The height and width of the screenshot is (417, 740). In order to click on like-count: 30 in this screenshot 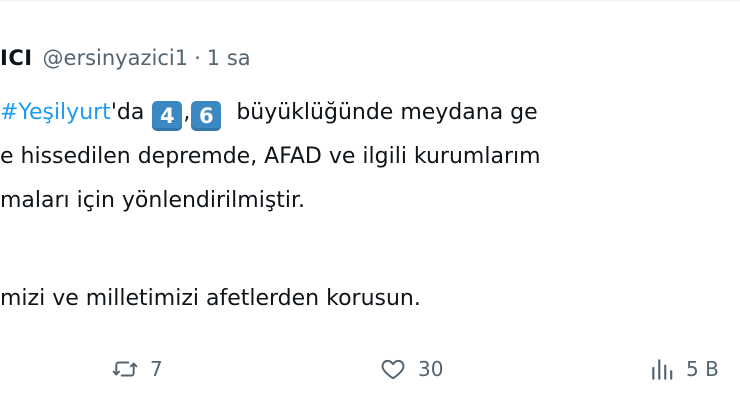, I will do `click(431, 369)`.